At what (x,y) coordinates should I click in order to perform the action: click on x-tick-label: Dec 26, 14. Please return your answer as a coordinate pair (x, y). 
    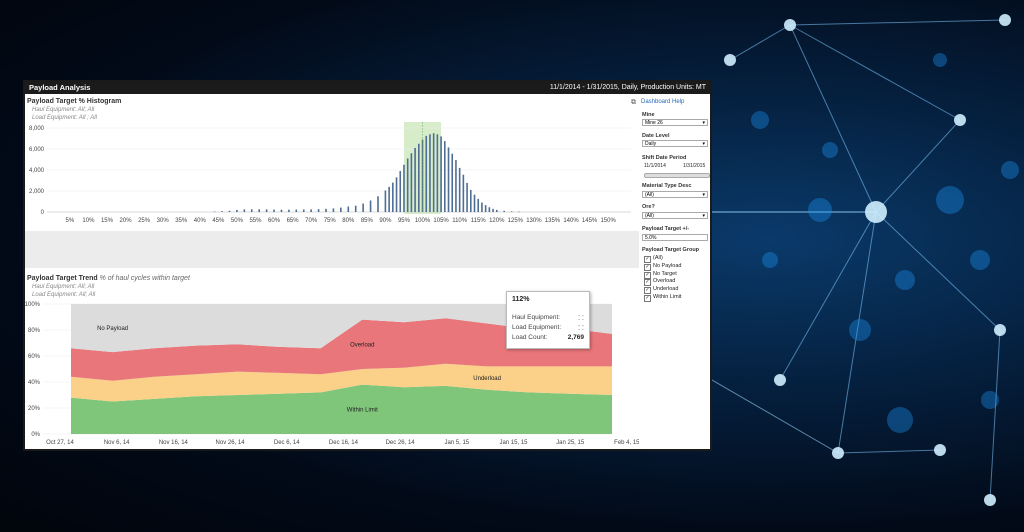
    Looking at the image, I should click on (401, 443).